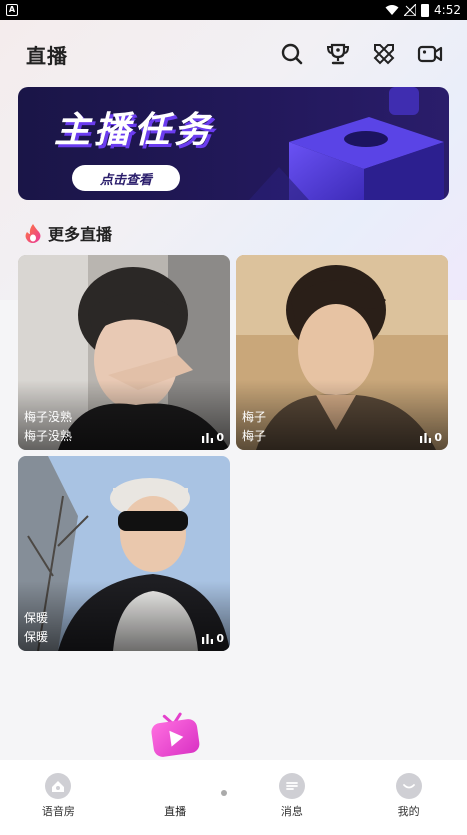 This screenshot has width=467, height=835. Describe the element at coordinates (408, 811) in the screenshot. I see `tab-label: 我的` at that location.